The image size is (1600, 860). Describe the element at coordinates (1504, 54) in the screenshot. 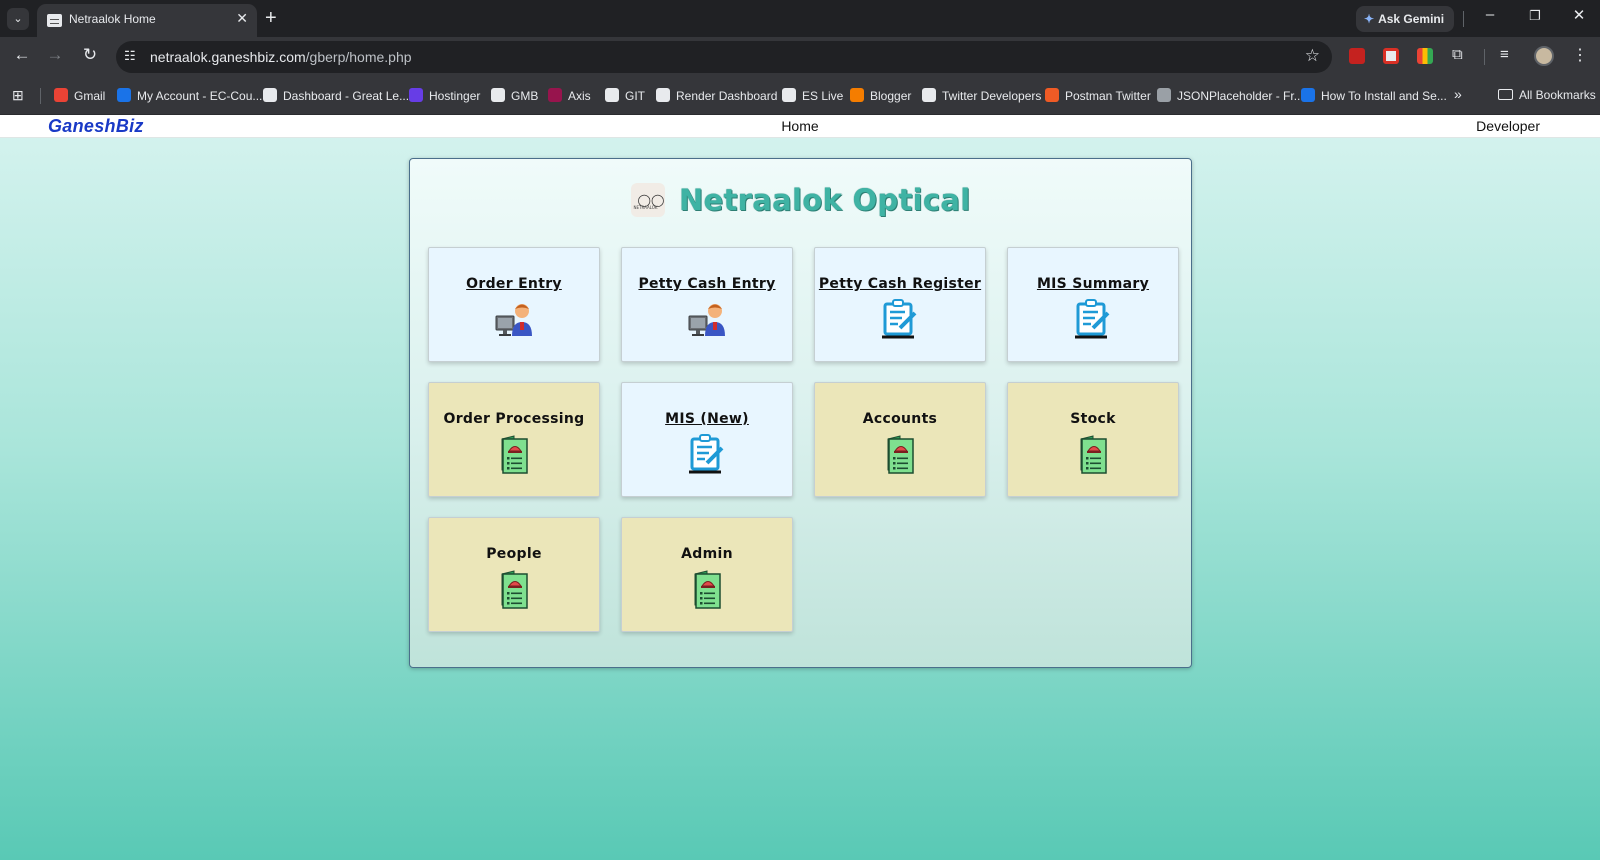

I see `media-control-icon: ≡` at that location.